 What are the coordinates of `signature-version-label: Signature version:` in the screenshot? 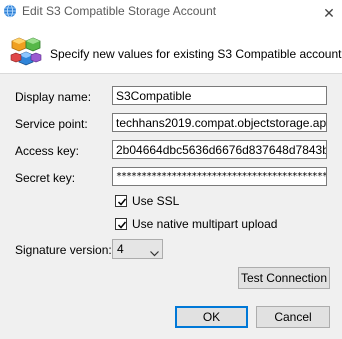 It's located at (63, 250).